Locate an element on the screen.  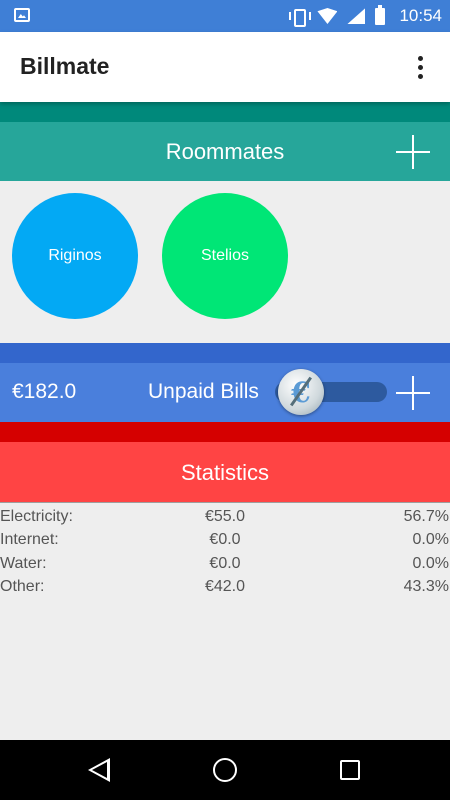
wifi-icon is located at coordinates (327, 16).